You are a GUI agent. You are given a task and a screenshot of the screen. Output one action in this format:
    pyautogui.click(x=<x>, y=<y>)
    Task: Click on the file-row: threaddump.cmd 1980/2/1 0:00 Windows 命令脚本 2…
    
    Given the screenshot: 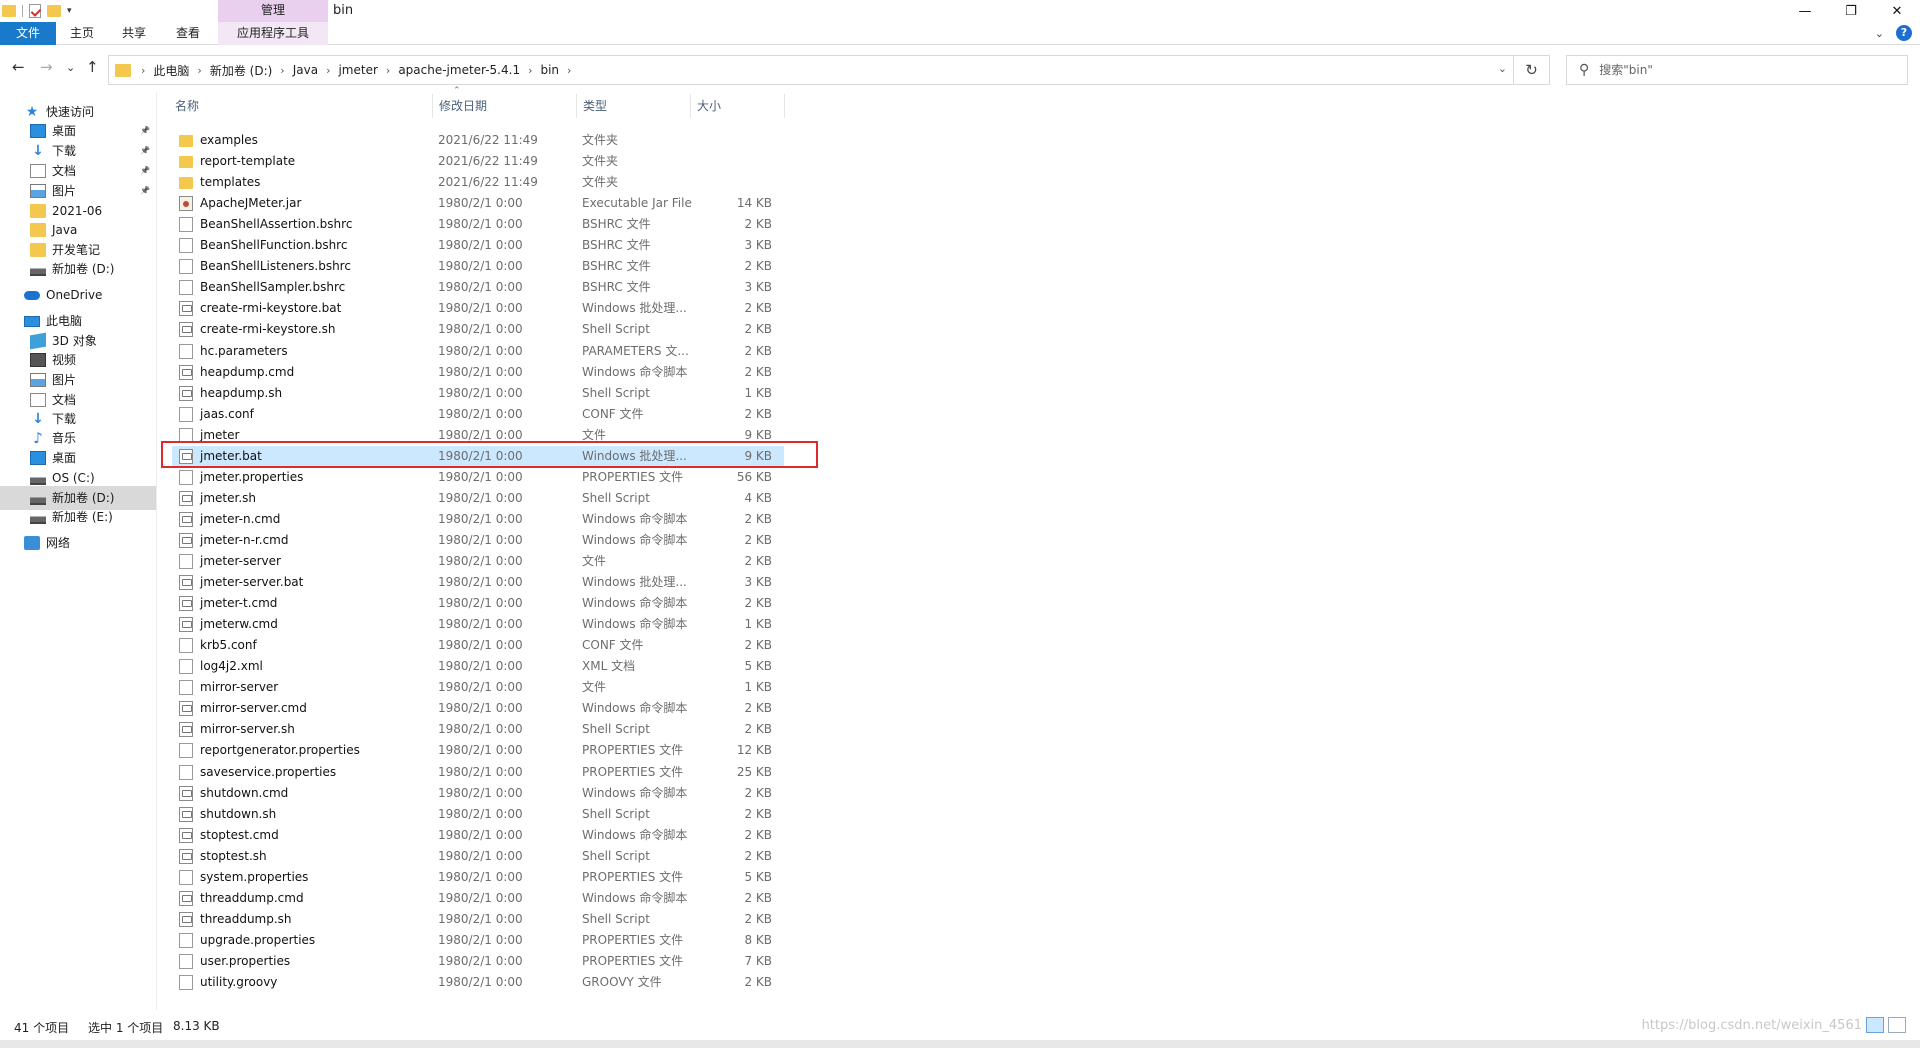 What is the action you would take?
    pyautogui.click(x=478, y=898)
    